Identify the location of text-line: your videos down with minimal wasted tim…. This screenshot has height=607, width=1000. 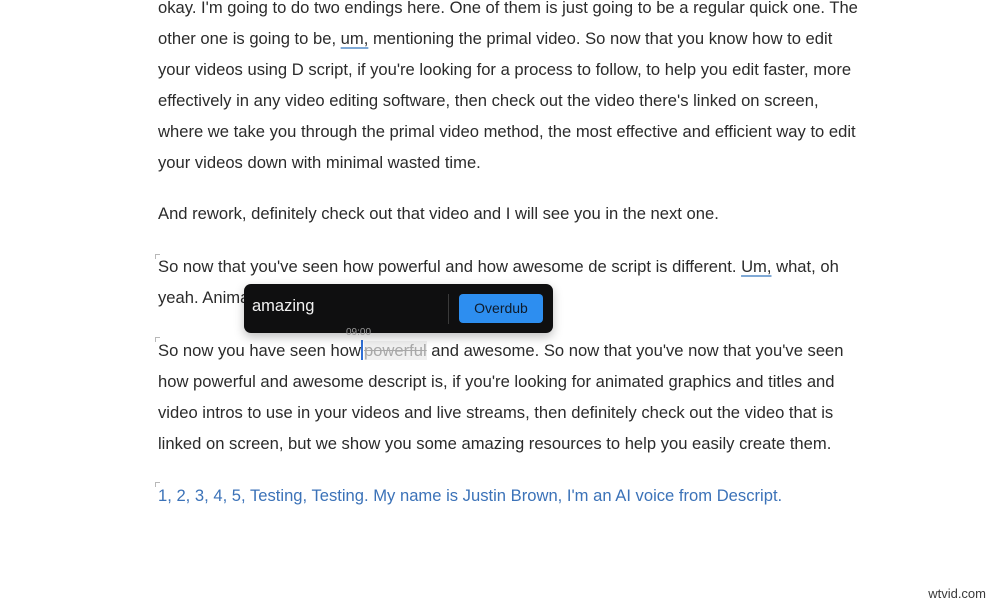
(528, 162).